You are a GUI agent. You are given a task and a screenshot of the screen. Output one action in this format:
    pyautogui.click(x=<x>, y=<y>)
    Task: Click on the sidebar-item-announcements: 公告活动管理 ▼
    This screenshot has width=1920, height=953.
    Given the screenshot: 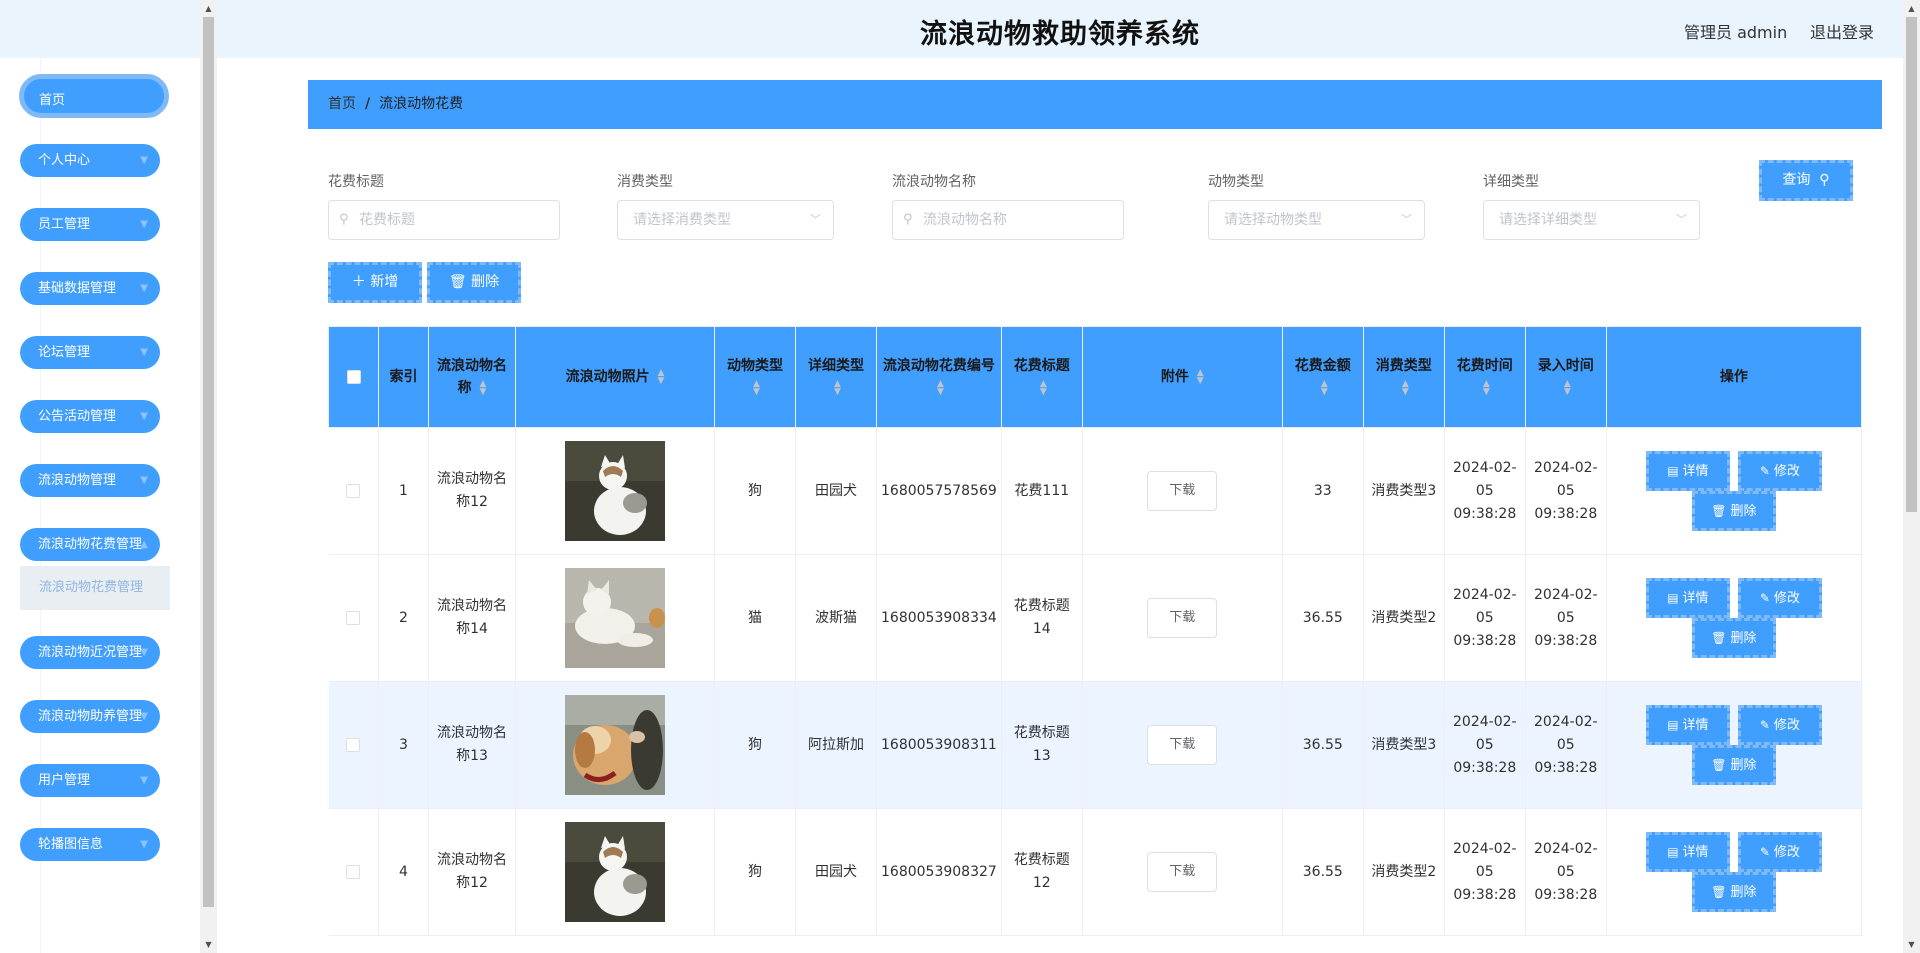 What is the action you would take?
    pyautogui.click(x=90, y=416)
    